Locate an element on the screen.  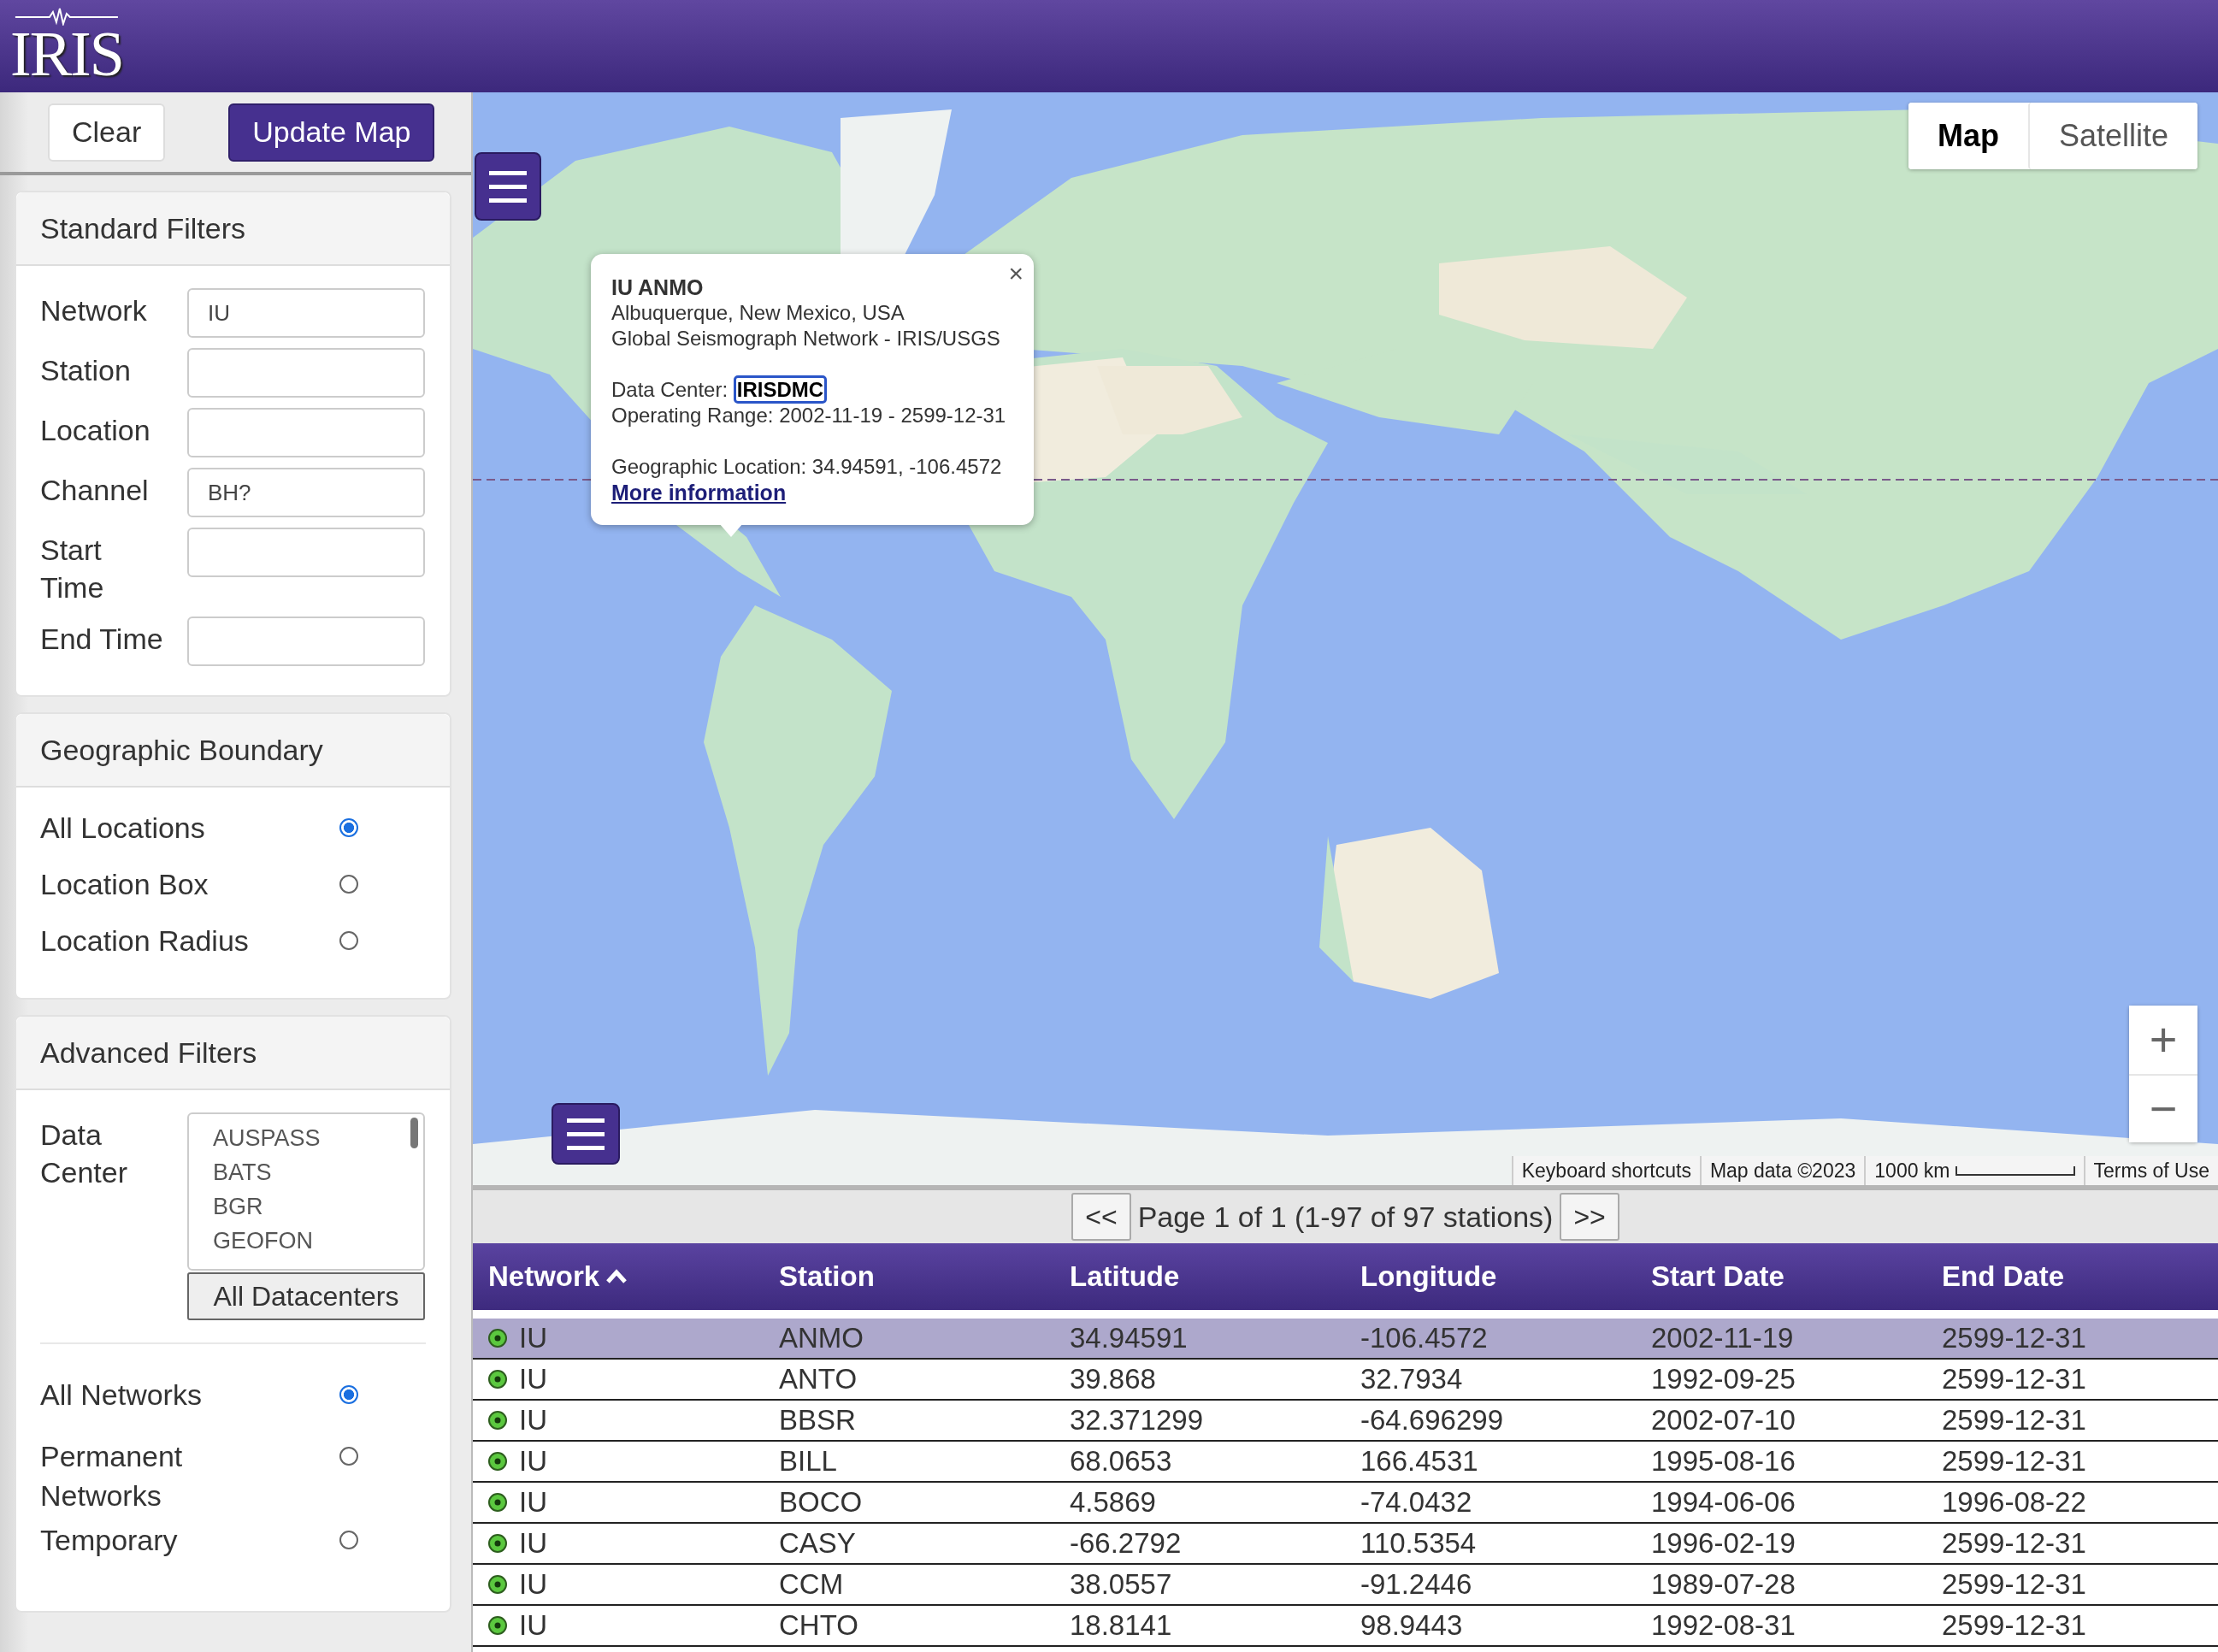
next-page-button: >> is located at coordinates (1589, 1217).